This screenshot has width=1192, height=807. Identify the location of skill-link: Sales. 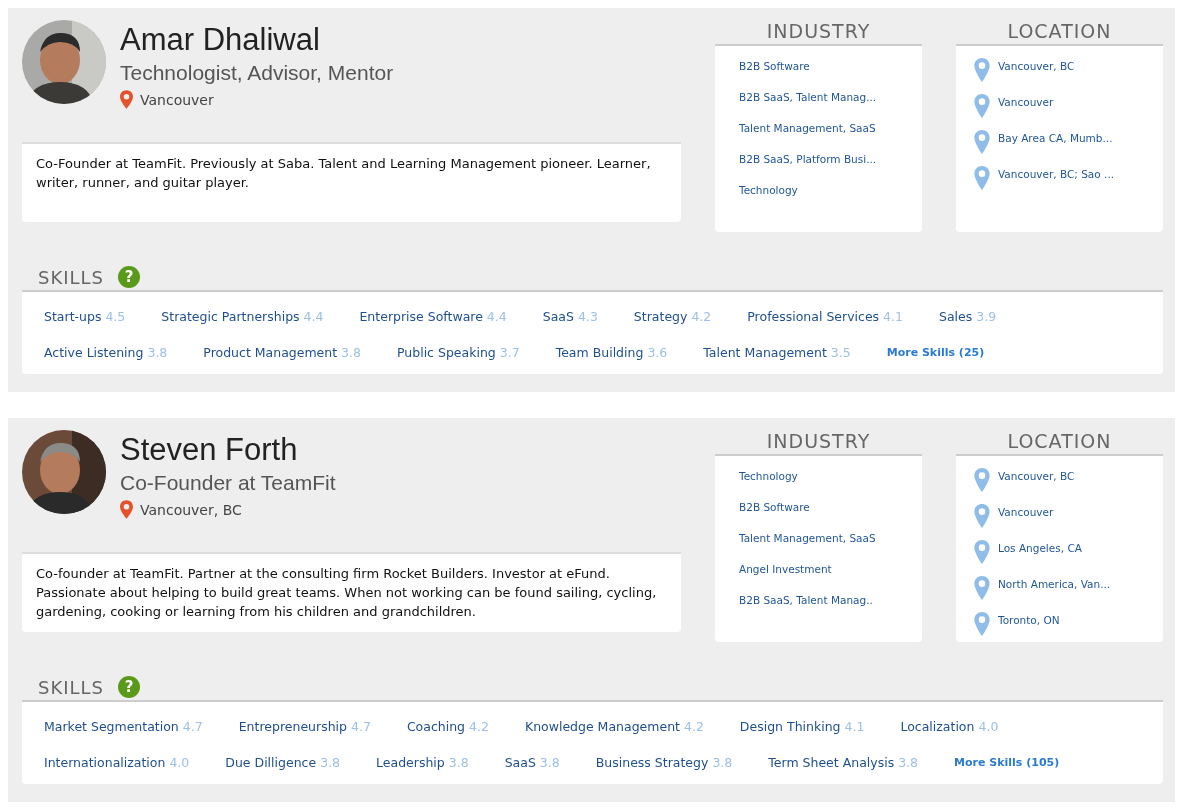
(956, 317).